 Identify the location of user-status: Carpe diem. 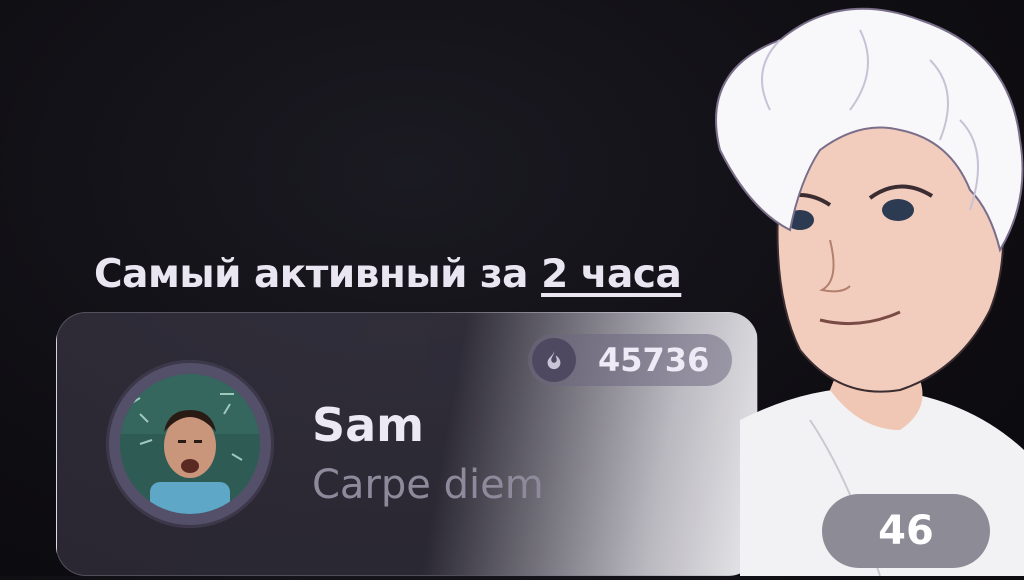
(428, 485).